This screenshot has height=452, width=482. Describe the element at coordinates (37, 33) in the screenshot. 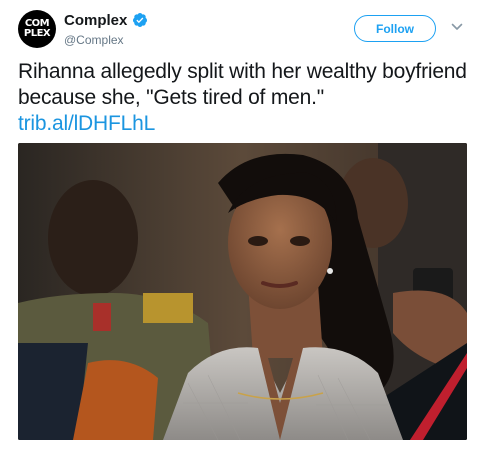

I see `avatar-text-line2: PLEX` at that location.